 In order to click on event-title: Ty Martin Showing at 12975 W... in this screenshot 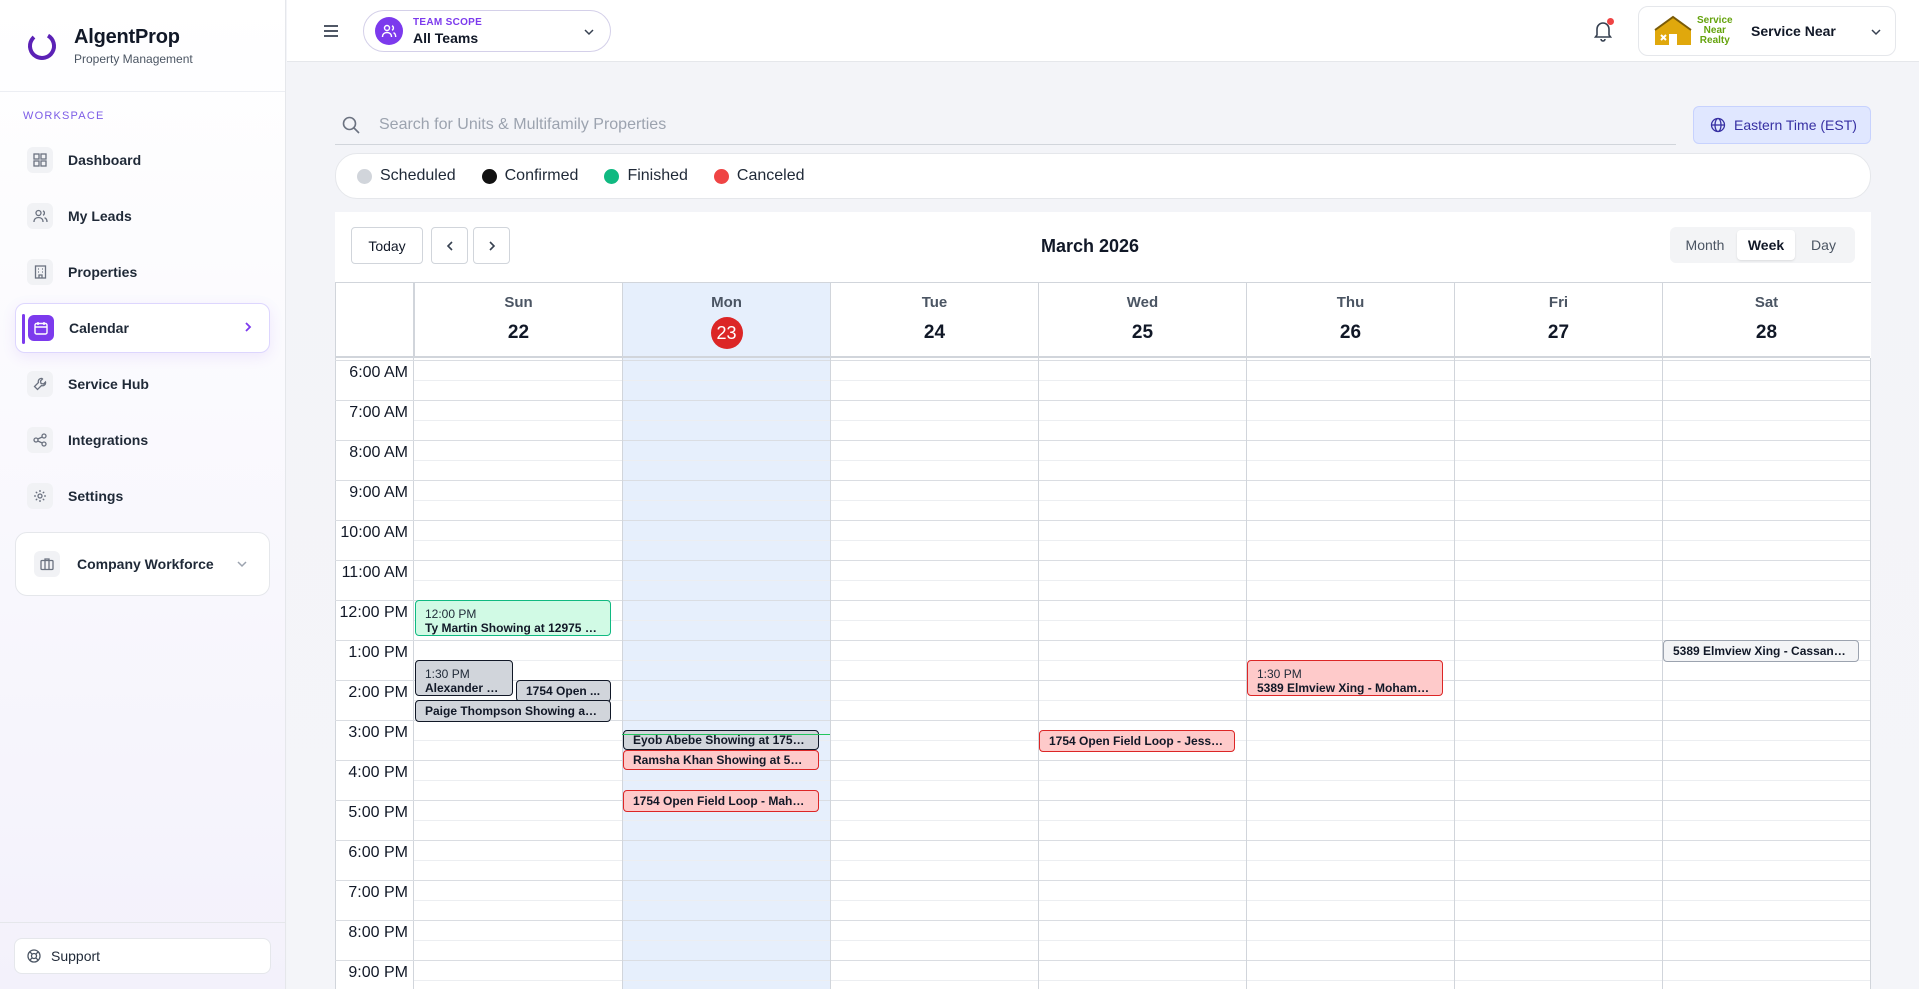, I will do `click(513, 628)`.